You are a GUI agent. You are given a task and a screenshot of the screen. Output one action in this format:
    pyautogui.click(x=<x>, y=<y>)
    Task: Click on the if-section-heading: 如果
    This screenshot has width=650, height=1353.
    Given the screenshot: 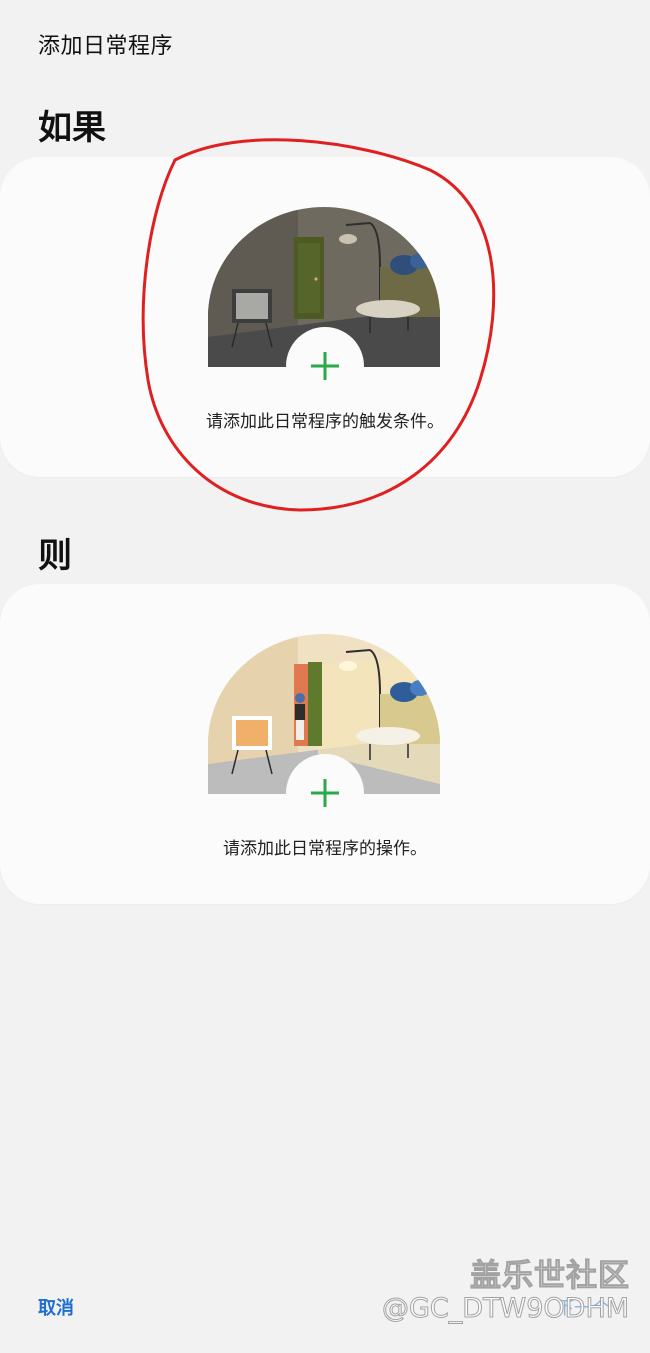 What is the action you would take?
    pyautogui.click(x=72, y=128)
    